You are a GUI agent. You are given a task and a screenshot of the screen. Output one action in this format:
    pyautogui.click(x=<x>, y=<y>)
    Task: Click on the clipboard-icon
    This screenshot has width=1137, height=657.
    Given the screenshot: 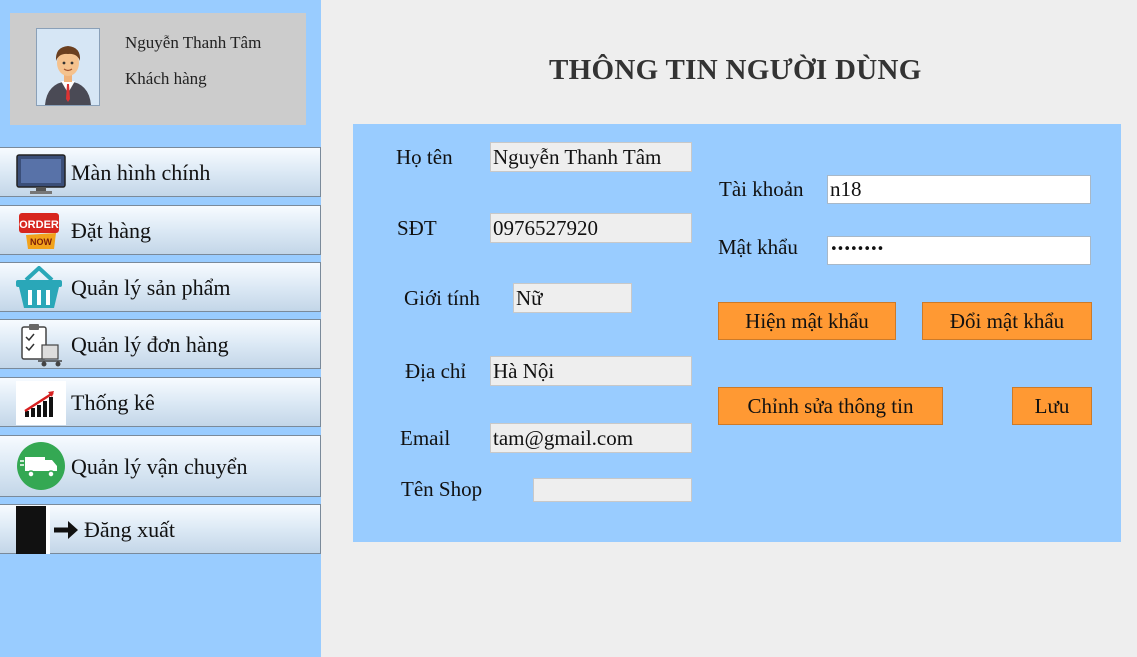 What is the action you would take?
    pyautogui.click(x=41, y=345)
    